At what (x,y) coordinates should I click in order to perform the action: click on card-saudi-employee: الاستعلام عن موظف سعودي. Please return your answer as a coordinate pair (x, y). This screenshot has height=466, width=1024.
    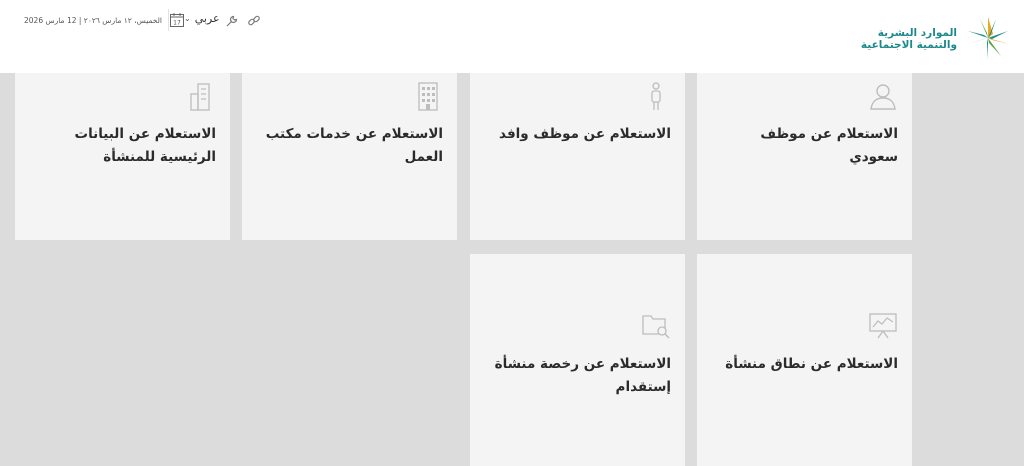
    Looking at the image, I should click on (804, 156).